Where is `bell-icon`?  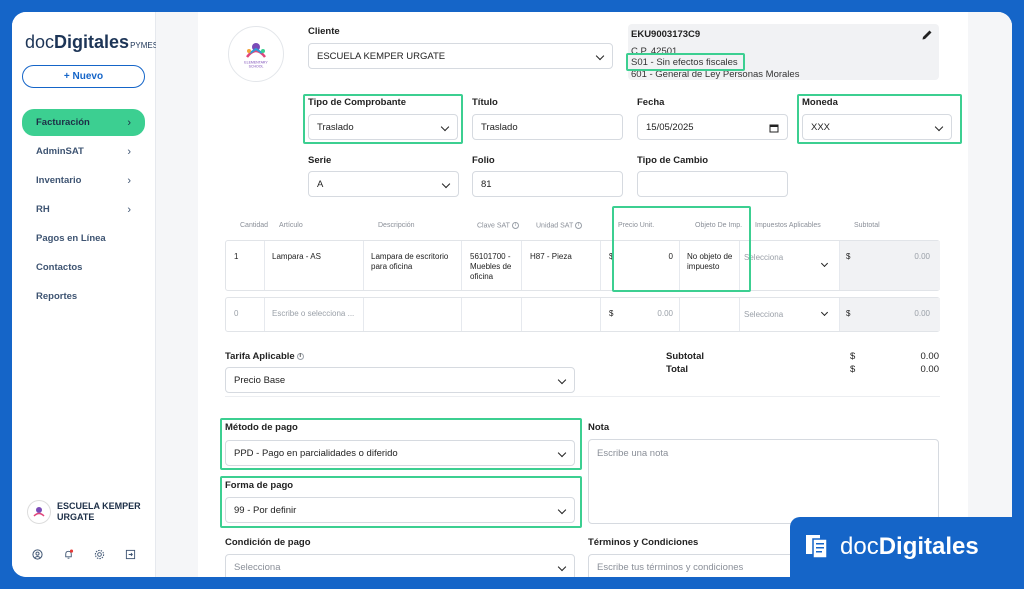
bell-icon is located at coordinates (68, 553).